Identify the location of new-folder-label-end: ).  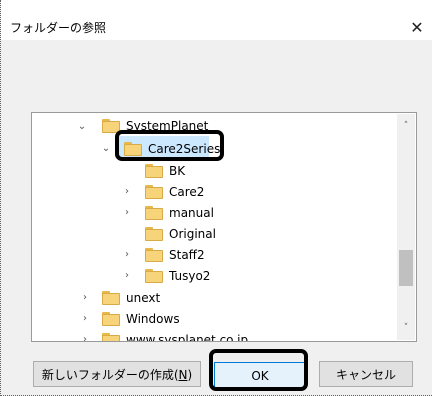
(190, 375).